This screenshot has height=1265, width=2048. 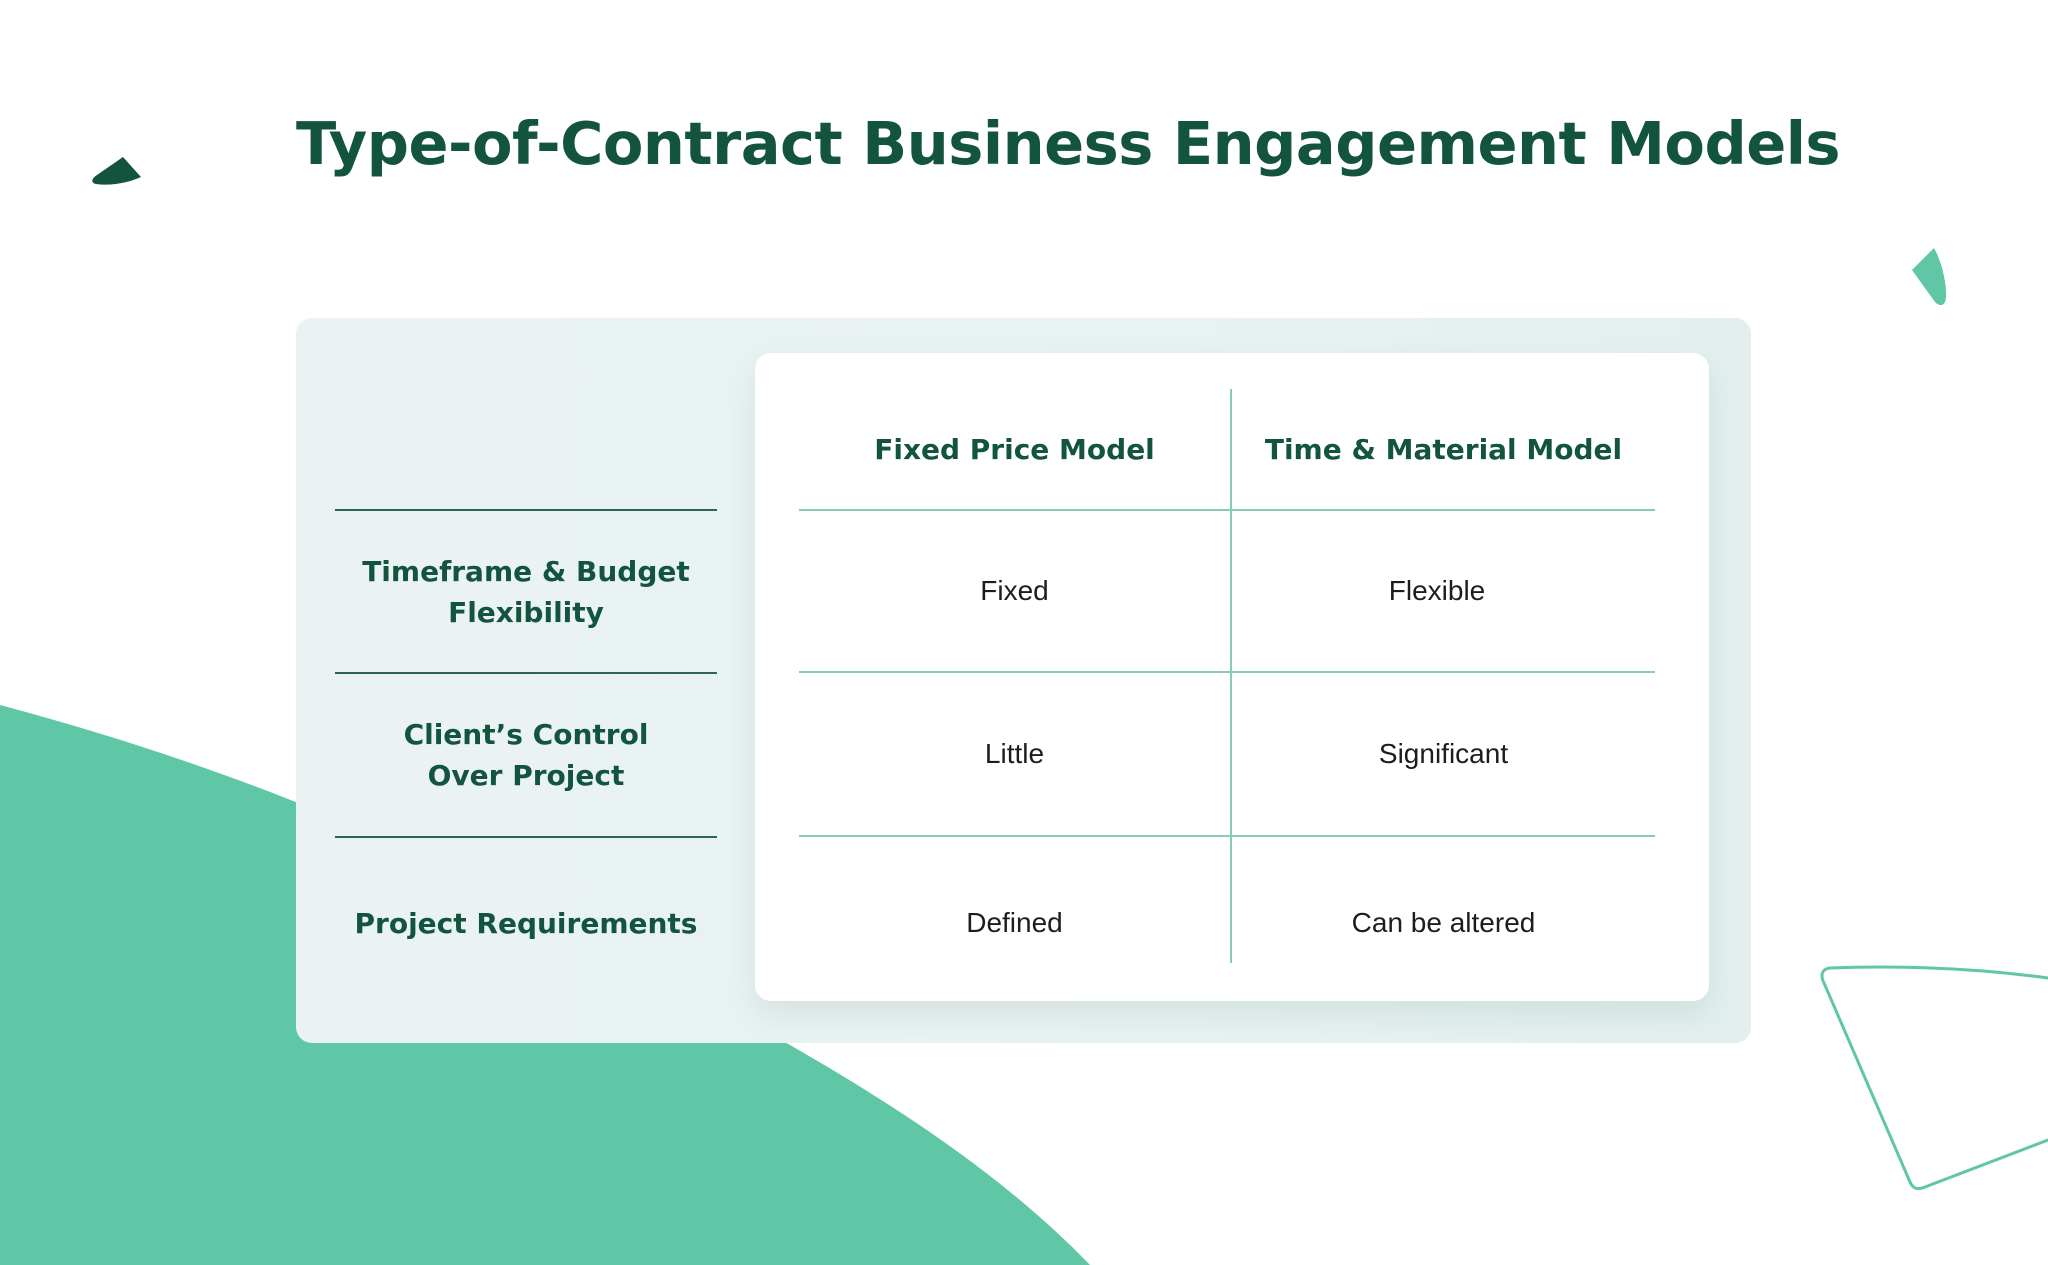 I want to click on table-cell: Little, so click(x=1014, y=753).